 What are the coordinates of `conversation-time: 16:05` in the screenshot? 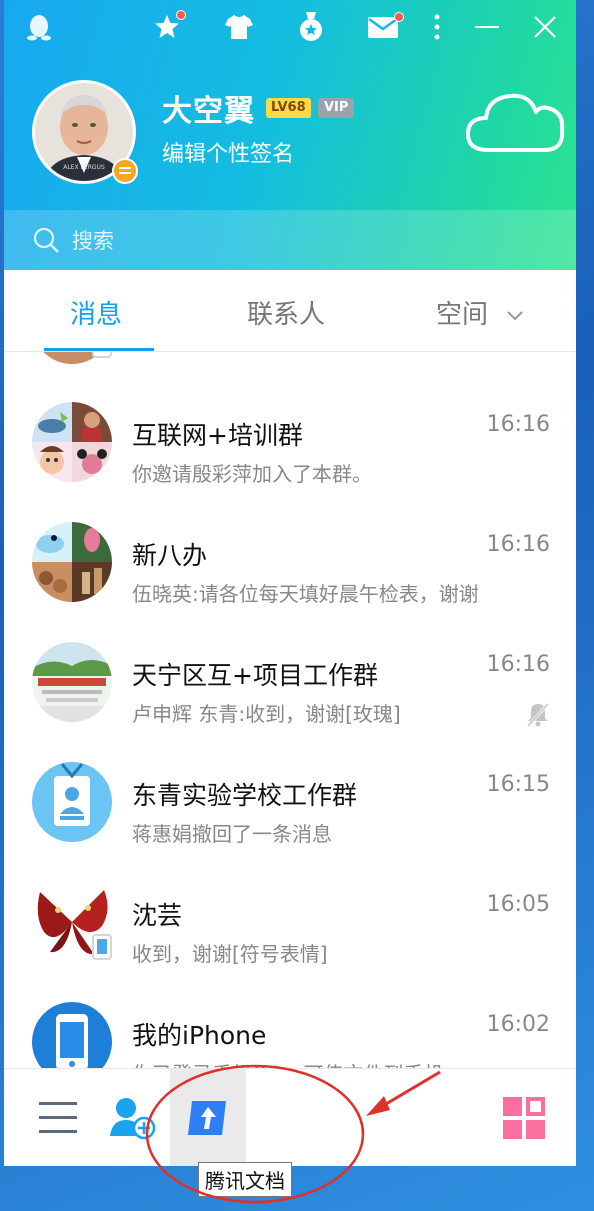 It's located at (518, 904).